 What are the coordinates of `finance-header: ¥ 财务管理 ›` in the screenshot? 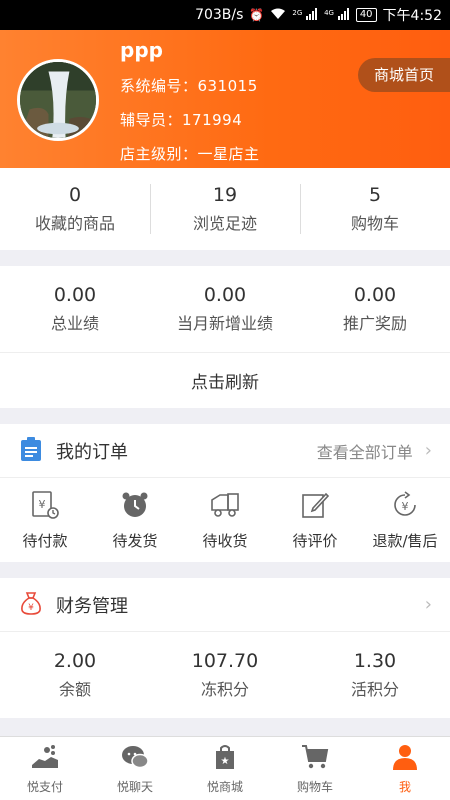 It's located at (225, 605).